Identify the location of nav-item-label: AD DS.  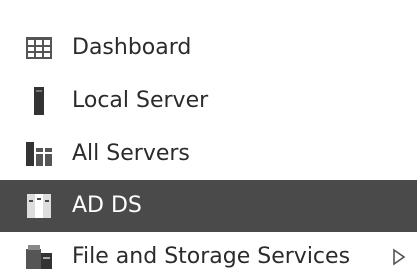
(107, 205).